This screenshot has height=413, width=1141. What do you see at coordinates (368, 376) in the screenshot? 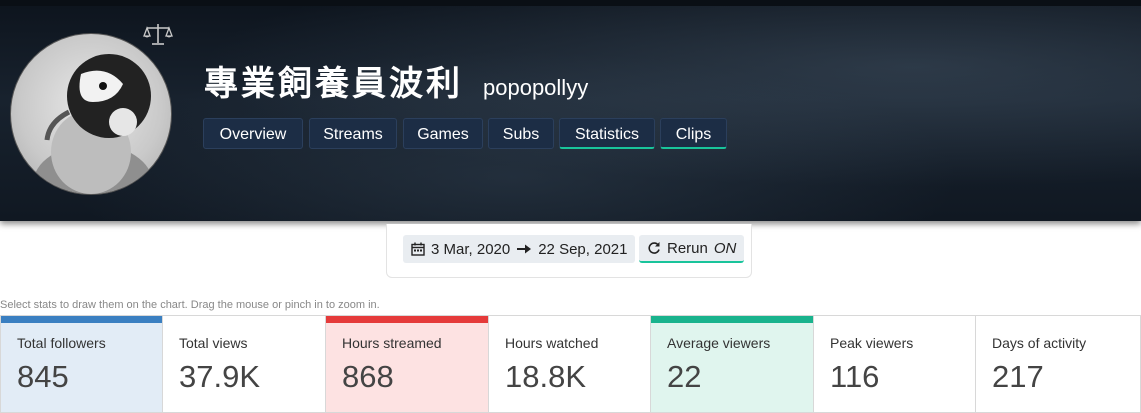
I see `stat-value: 868` at bounding box center [368, 376].